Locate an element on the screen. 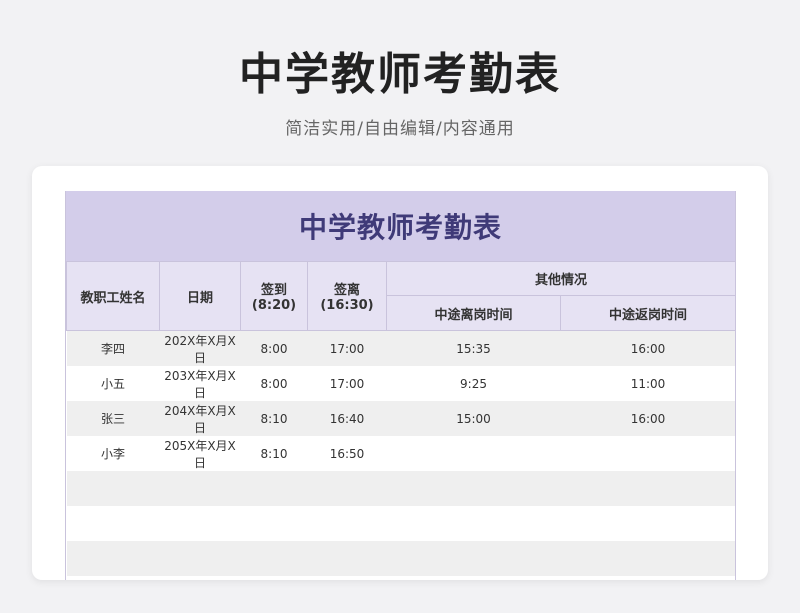 Image resolution: width=800 pixels, height=613 pixels. cell-name: 小五 is located at coordinates (113, 383).